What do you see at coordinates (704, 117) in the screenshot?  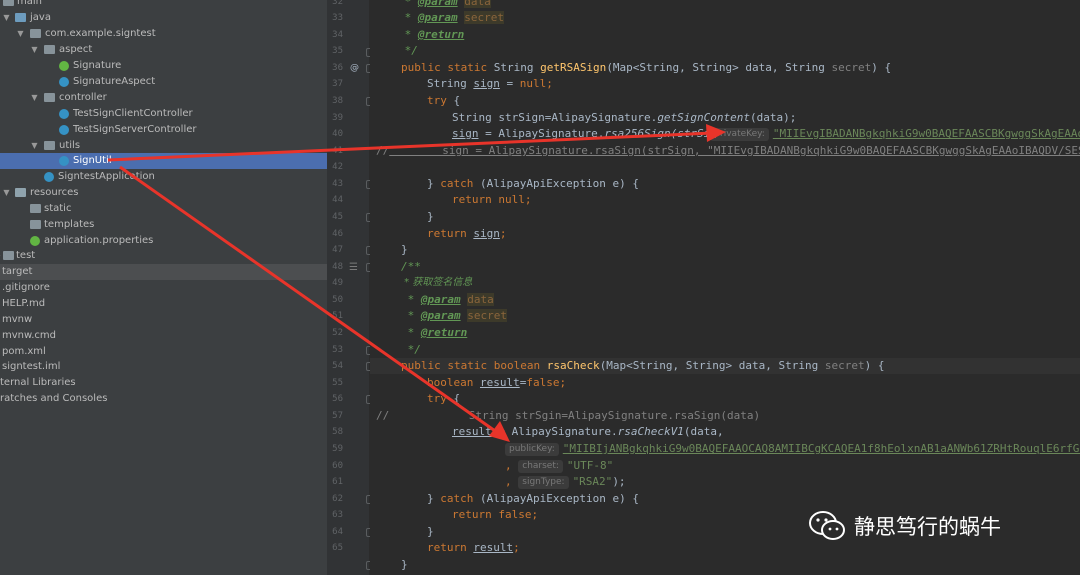 I see `code-token: getSignContent` at bounding box center [704, 117].